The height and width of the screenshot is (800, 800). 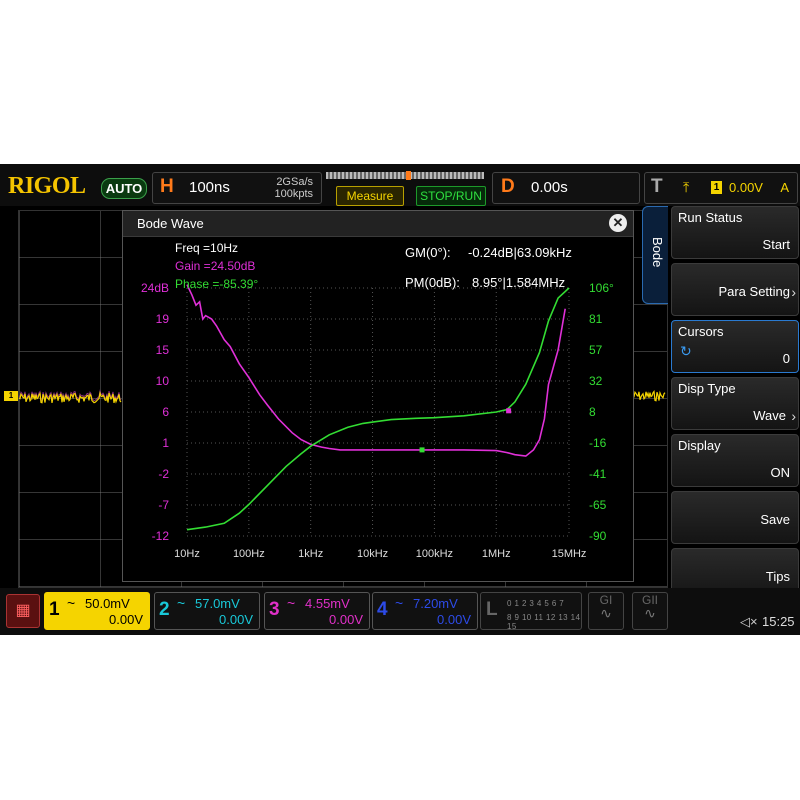 What do you see at coordinates (372, 554) in the screenshot?
I see `frequency-tick-label: 10kHz` at bounding box center [372, 554].